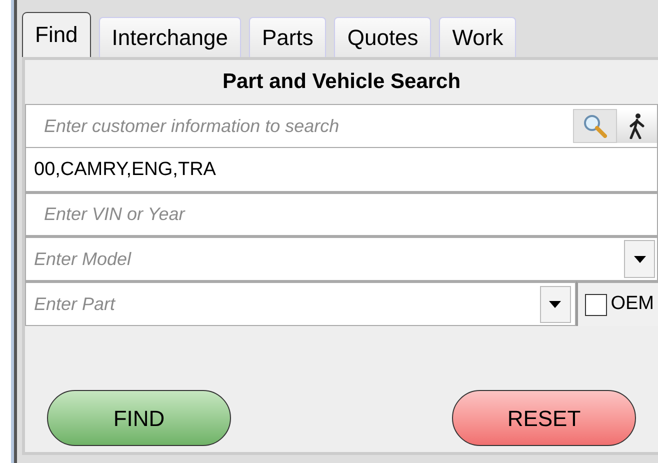 This screenshot has height=463, width=658. I want to click on tab: Find, so click(56, 34).